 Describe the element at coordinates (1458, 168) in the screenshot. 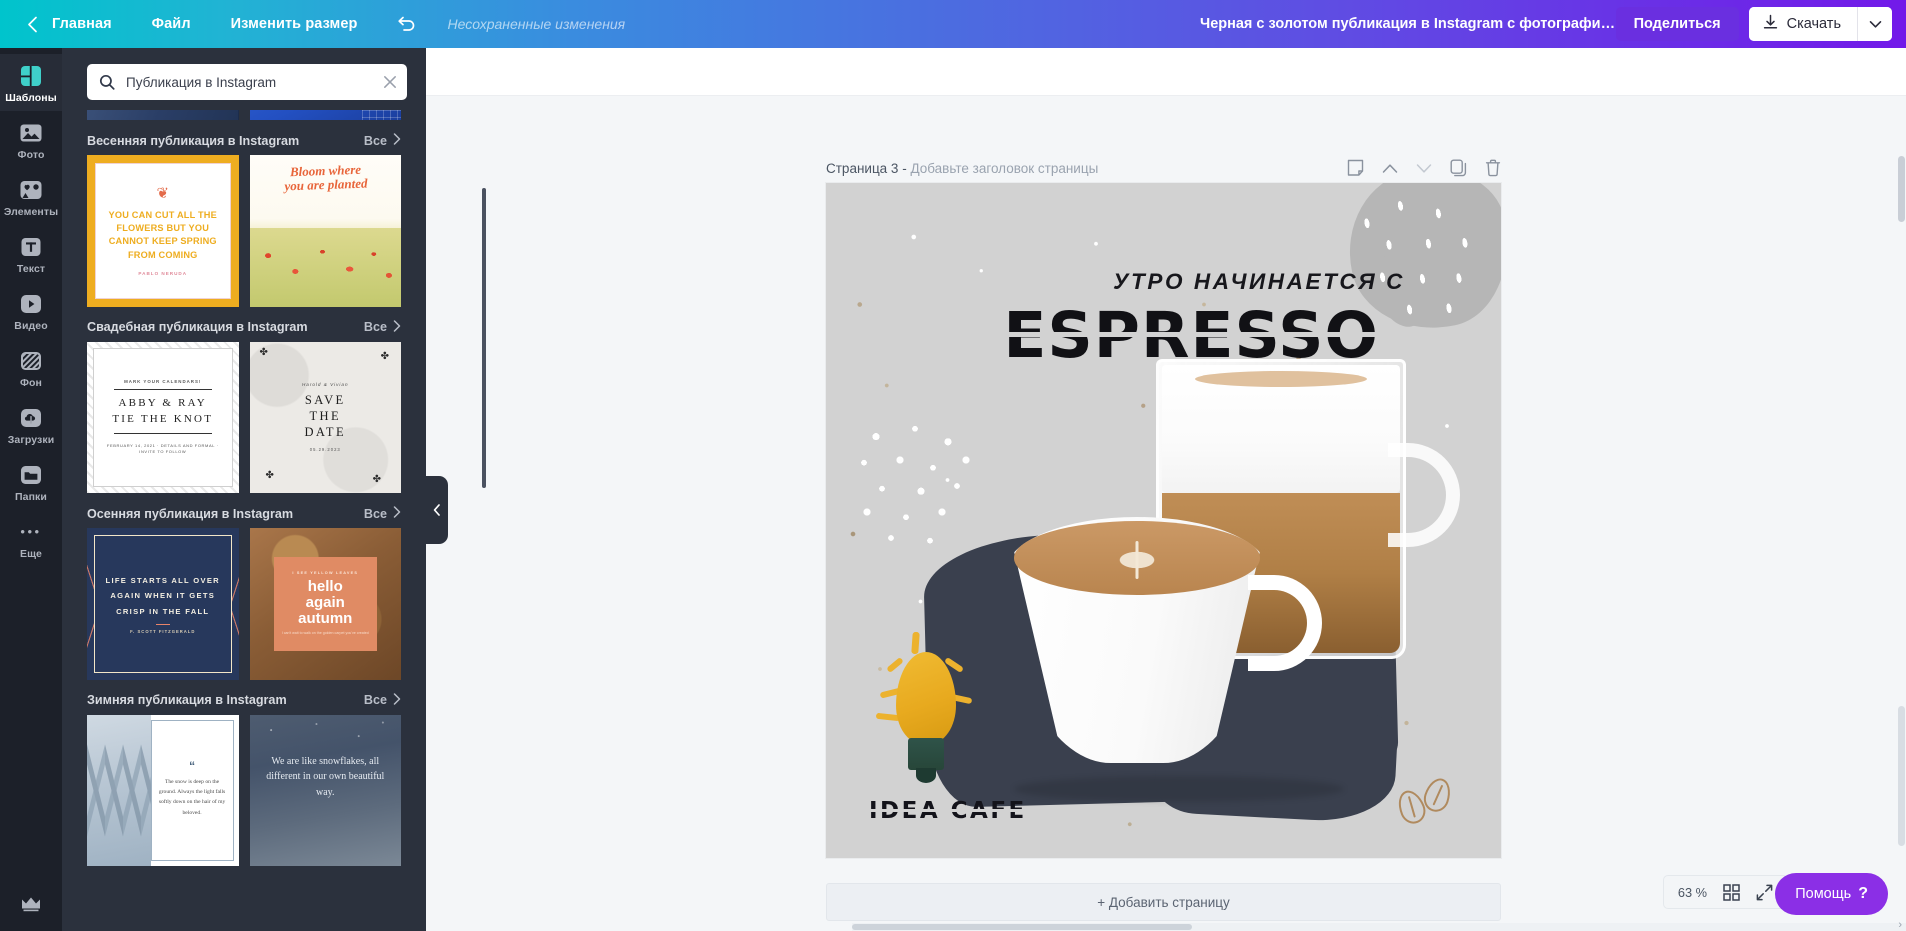

I see `duplicate-page-icon` at that location.